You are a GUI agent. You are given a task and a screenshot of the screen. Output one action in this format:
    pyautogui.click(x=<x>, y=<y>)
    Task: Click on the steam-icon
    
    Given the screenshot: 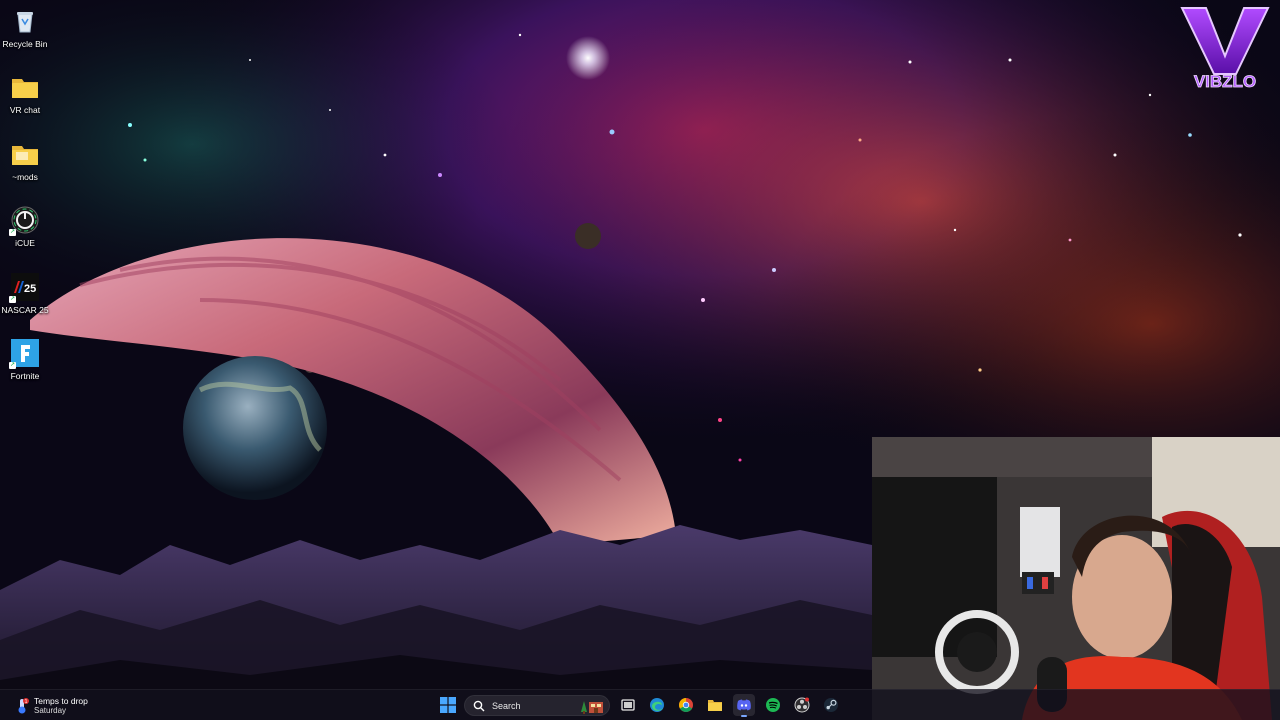 What is the action you would take?
    pyautogui.click(x=831, y=705)
    